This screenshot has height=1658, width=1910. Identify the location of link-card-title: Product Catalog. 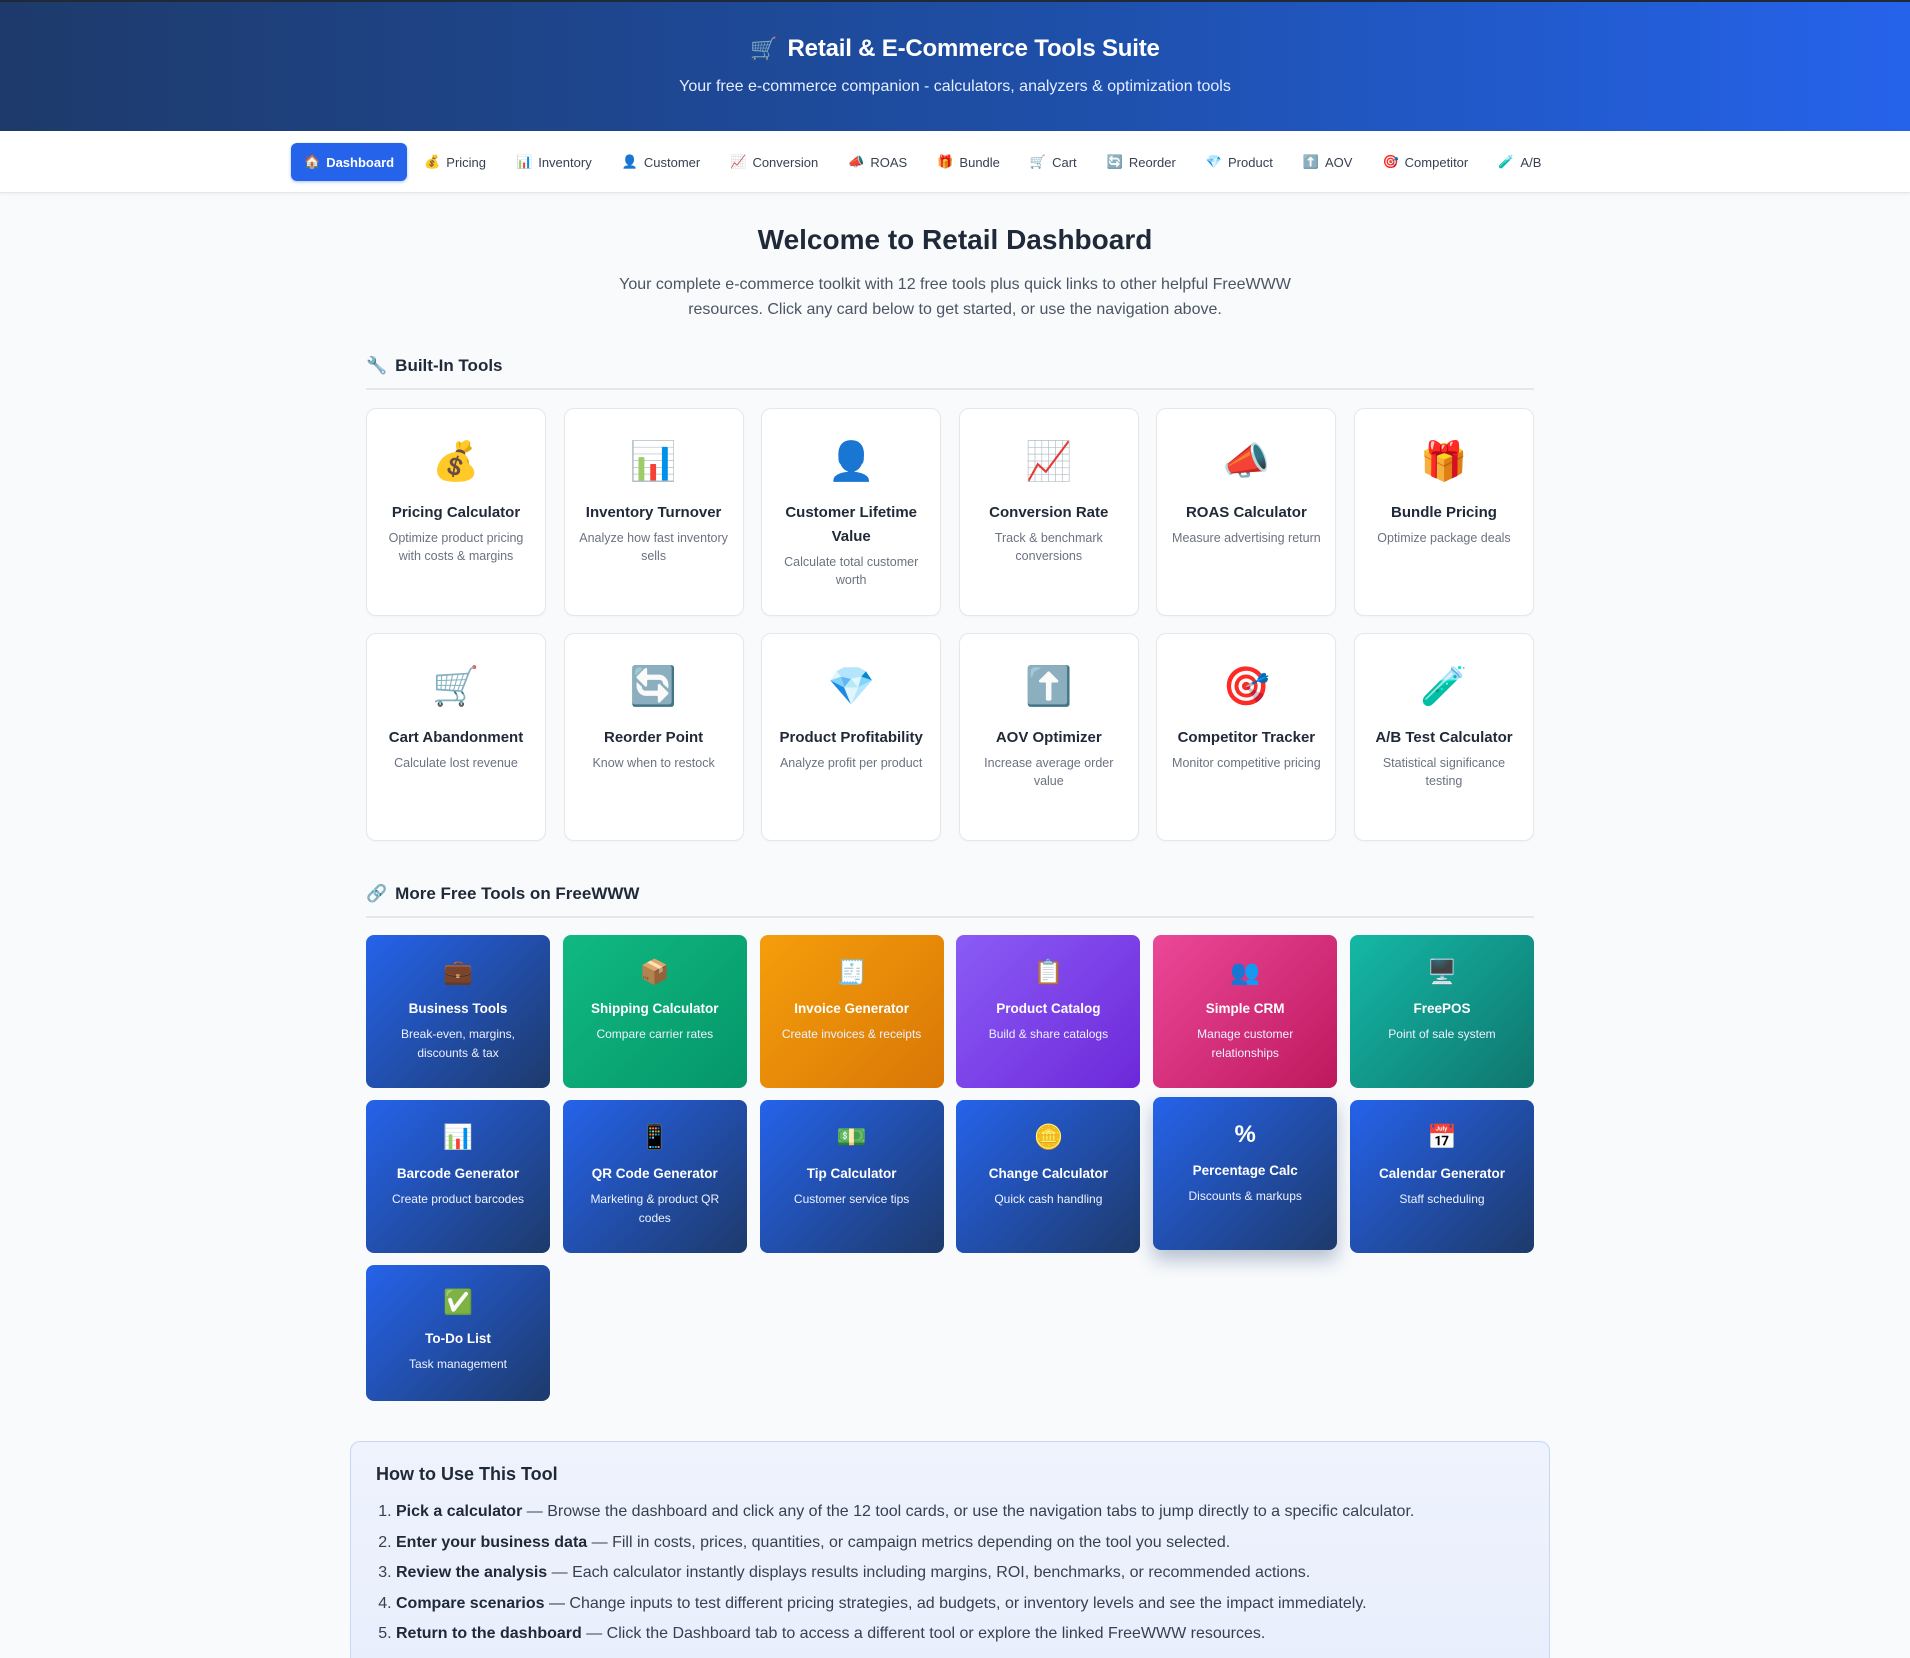
(1048, 1008).